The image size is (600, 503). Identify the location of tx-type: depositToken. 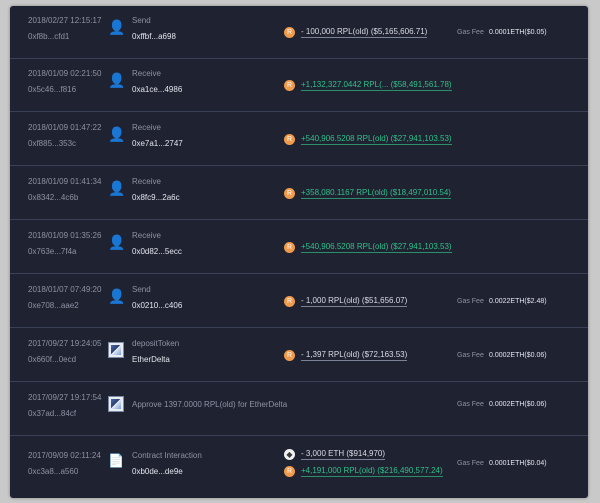
(156, 343).